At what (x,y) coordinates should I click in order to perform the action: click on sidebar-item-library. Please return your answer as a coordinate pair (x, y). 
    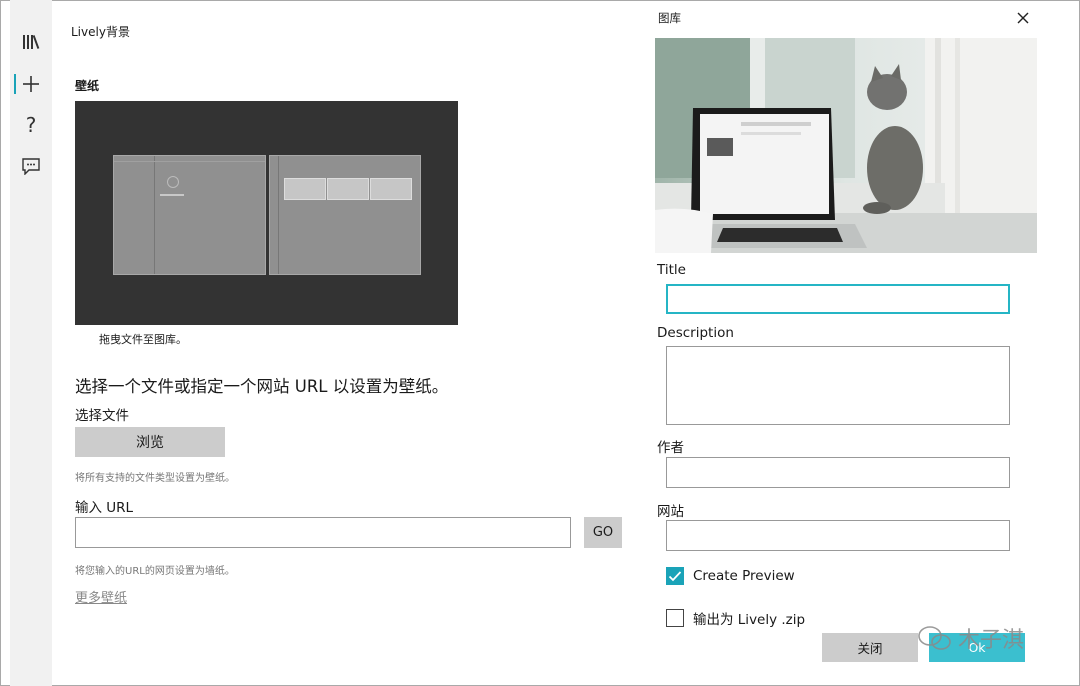
    Looking at the image, I should click on (31, 42).